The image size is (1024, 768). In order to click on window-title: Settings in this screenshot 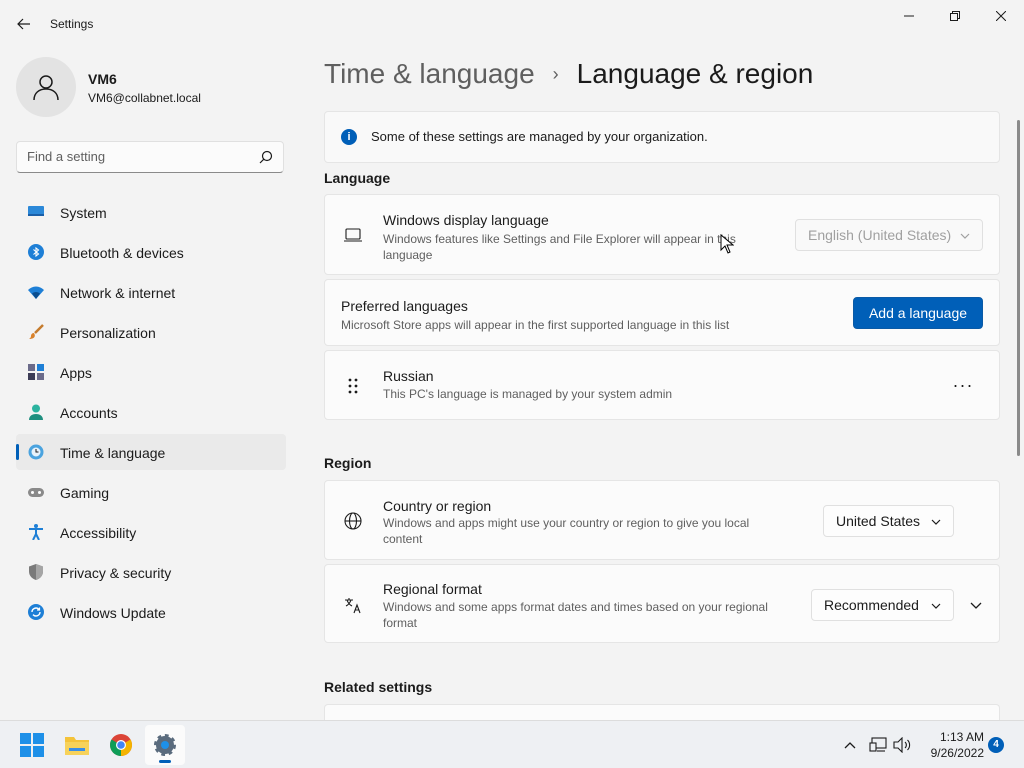, I will do `click(72, 24)`.